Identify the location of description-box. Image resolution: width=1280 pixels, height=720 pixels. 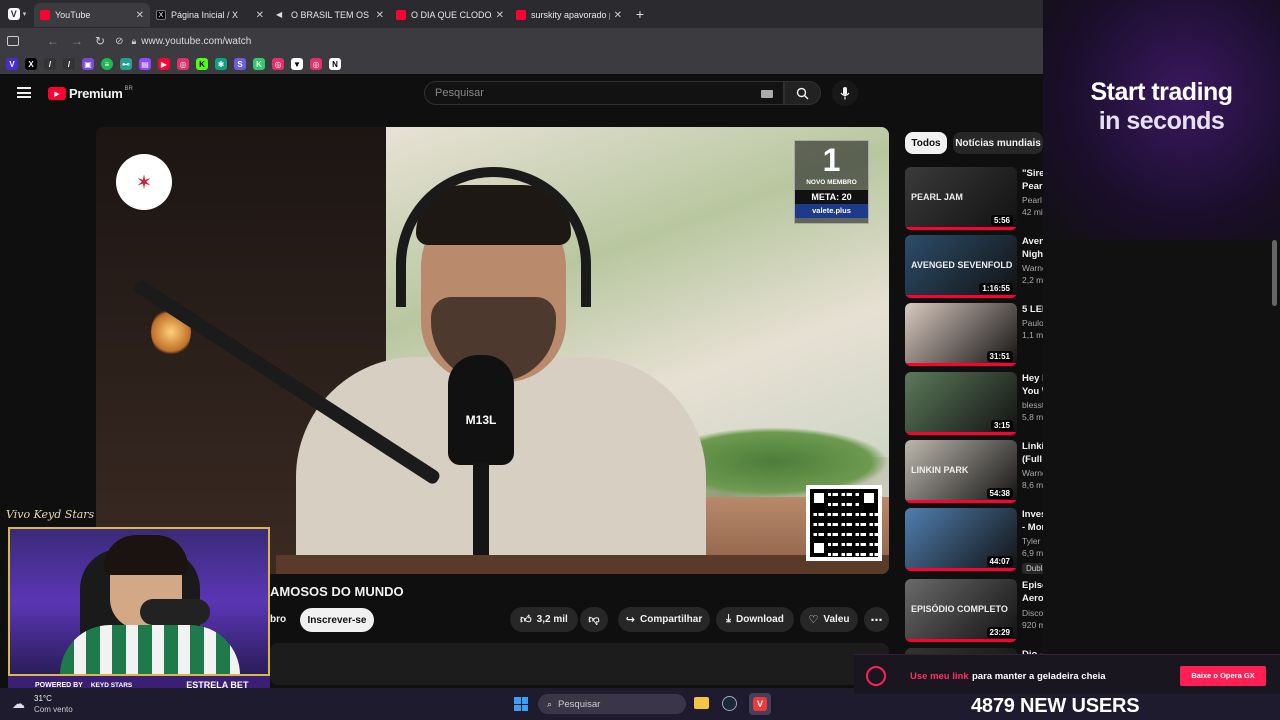
(579, 664).